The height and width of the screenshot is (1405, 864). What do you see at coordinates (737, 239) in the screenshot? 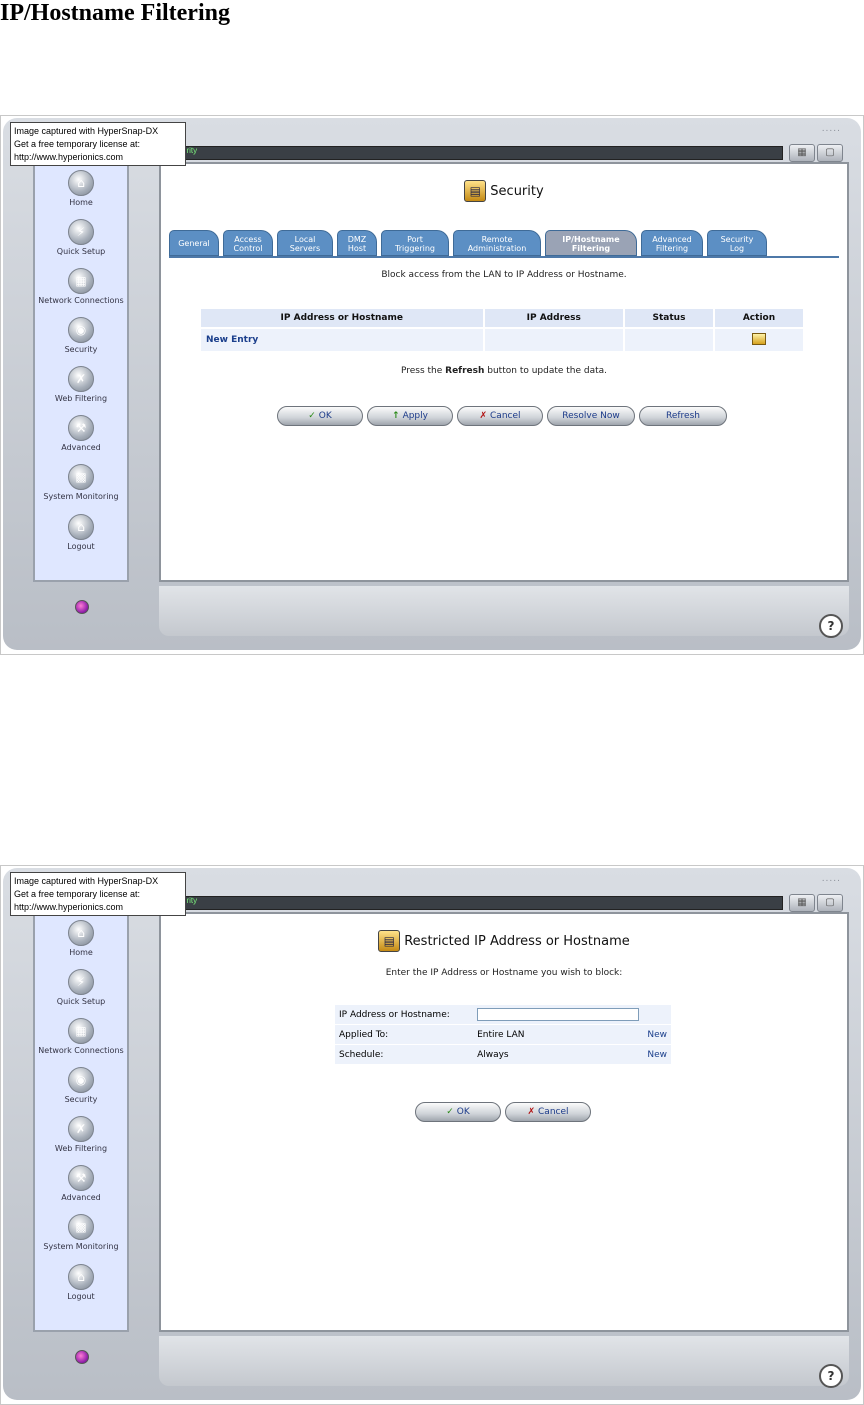
I see `tab-label: Security` at bounding box center [737, 239].